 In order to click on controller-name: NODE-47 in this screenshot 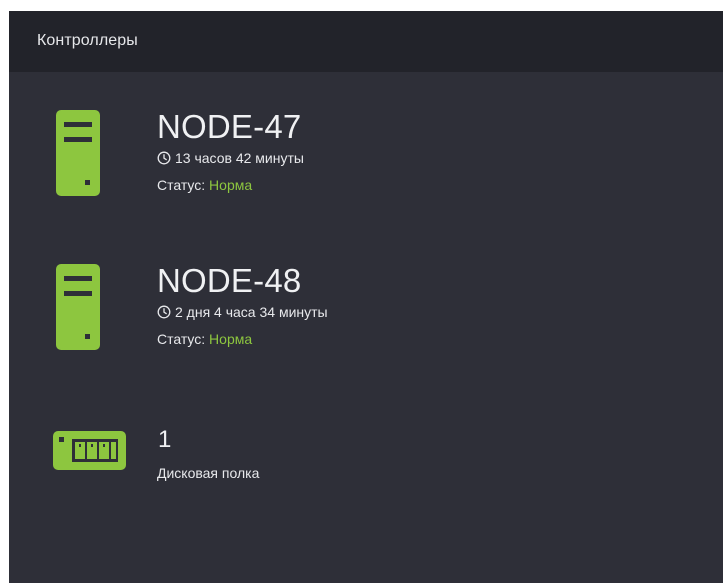, I will do `click(229, 126)`.